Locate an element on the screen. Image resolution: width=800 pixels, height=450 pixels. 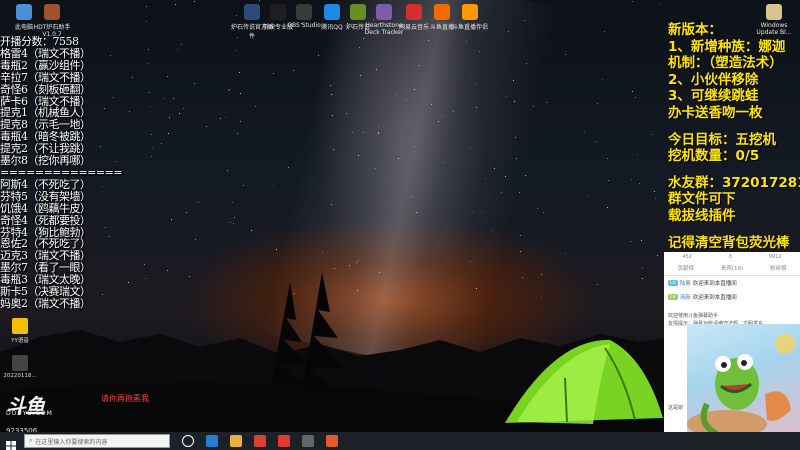
glowing-tent is located at coordinates (584, 381).